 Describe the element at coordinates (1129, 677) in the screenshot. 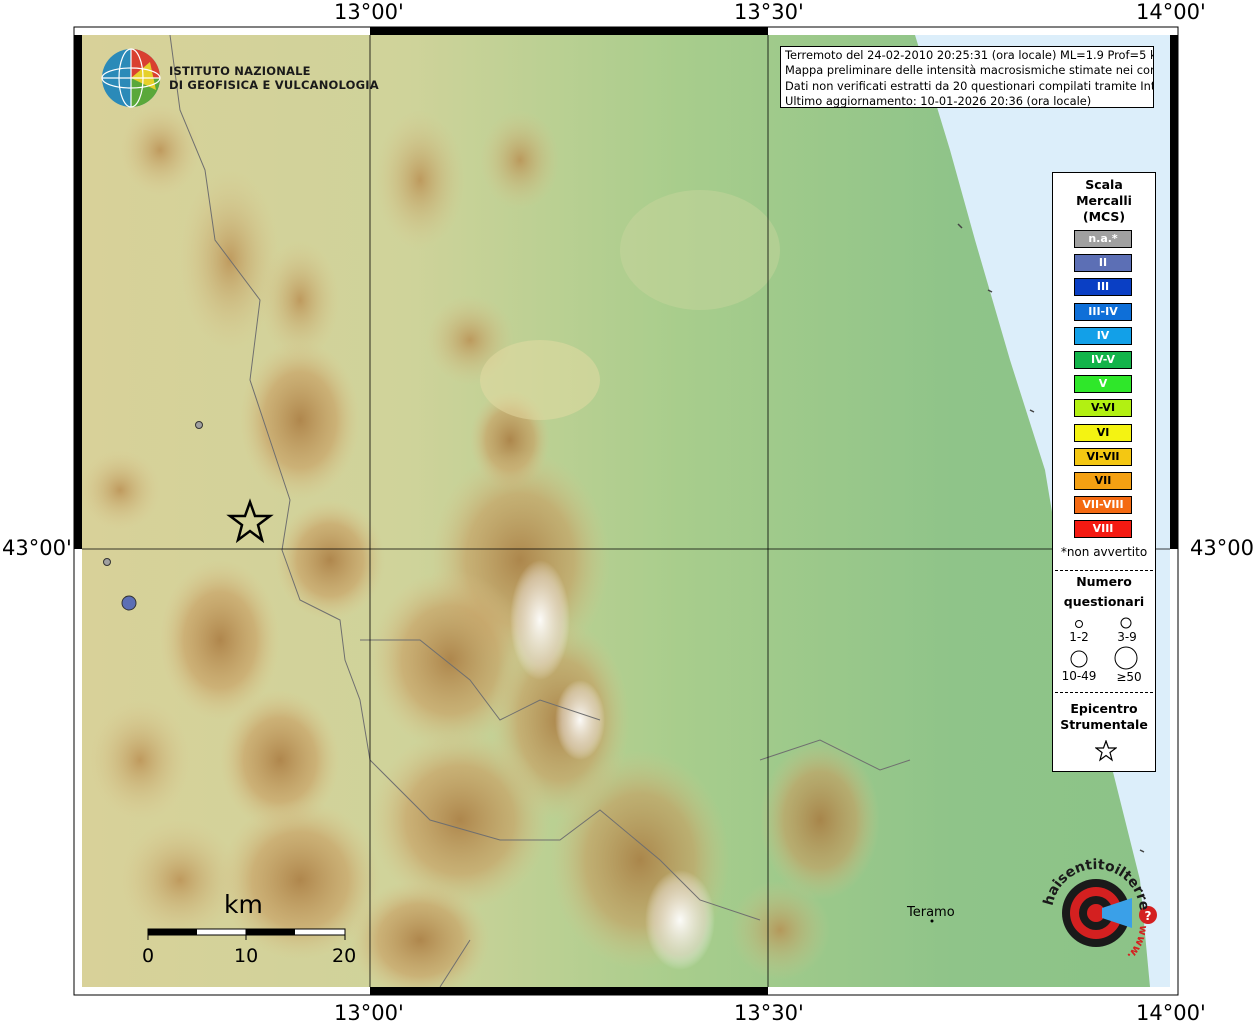

I see `size-label-50: ≥50` at that location.